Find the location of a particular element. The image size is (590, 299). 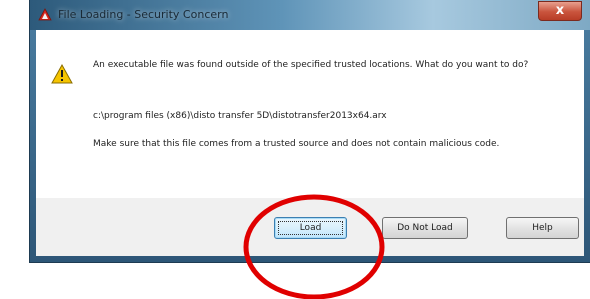

do-not-load-button-label: Do Not Load is located at coordinates (425, 228).